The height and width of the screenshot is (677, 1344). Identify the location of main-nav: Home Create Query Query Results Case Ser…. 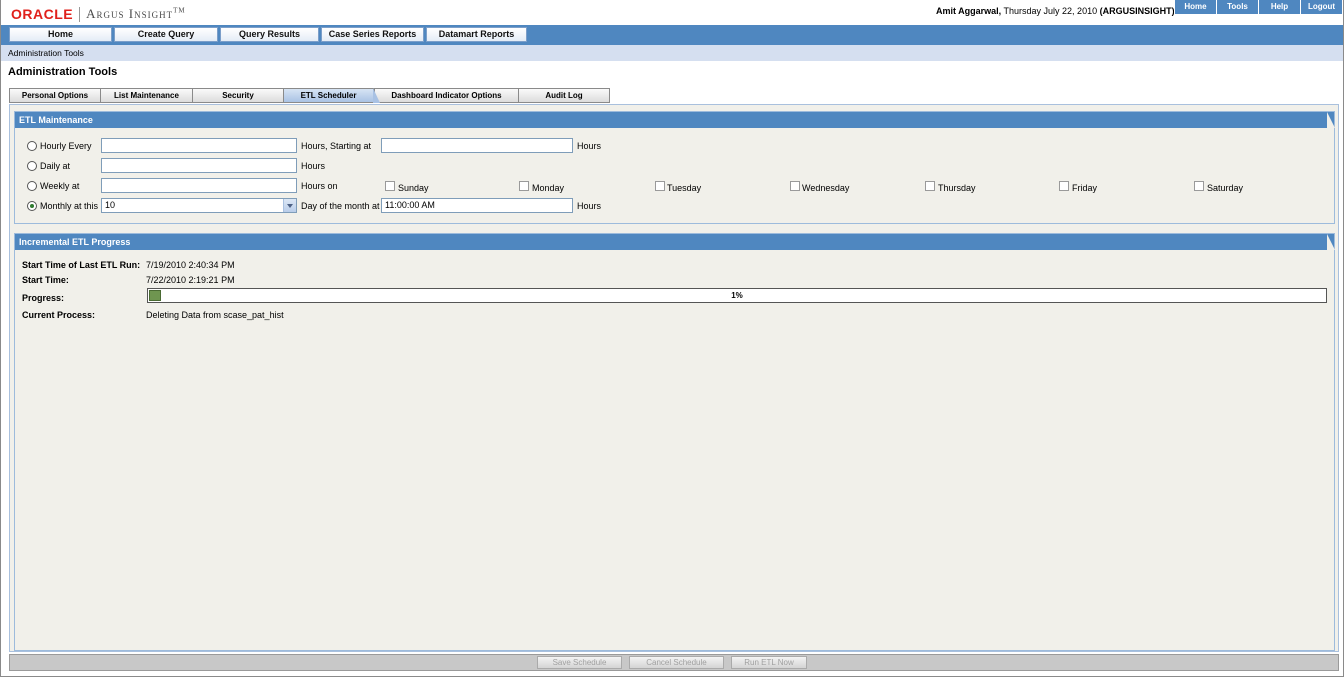
(672, 35).